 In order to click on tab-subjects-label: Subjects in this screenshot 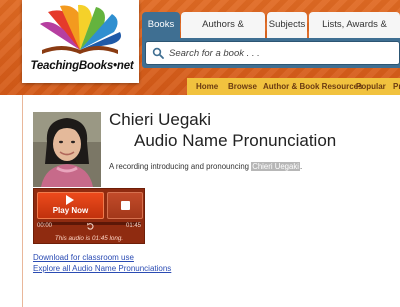, I will do `click(287, 24)`.